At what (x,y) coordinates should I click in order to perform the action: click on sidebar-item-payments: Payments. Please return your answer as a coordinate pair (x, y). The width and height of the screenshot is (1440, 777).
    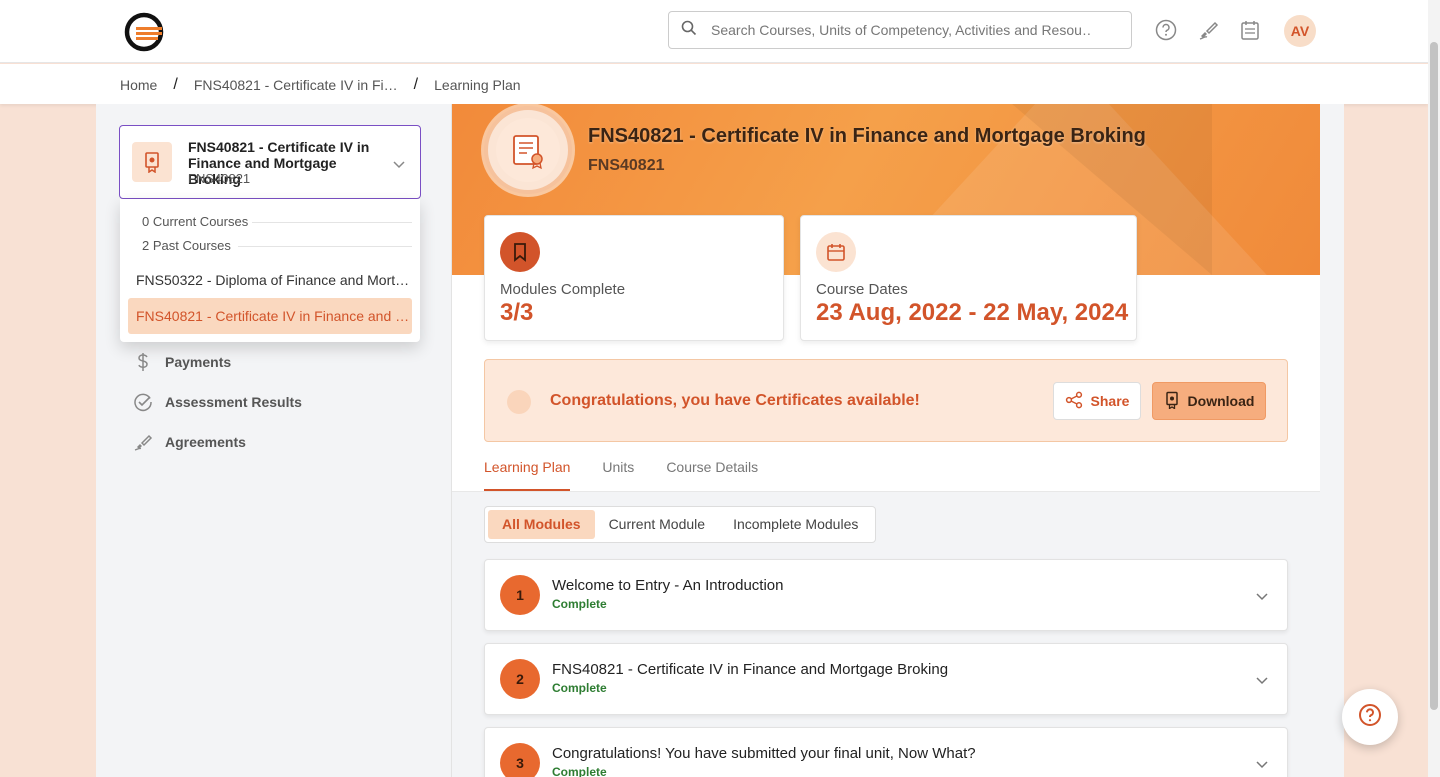
    Looking at the image, I should click on (182, 362).